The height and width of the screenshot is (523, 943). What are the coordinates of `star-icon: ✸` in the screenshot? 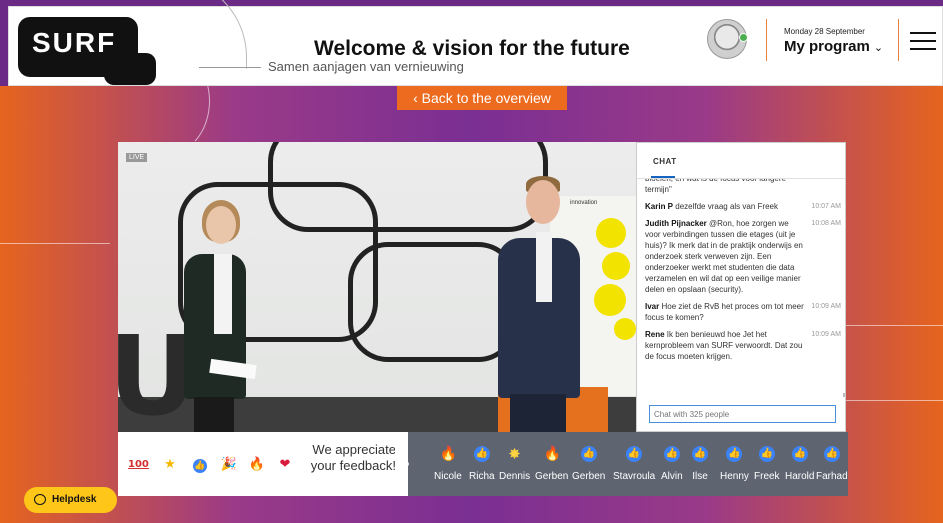 It's located at (514, 454).